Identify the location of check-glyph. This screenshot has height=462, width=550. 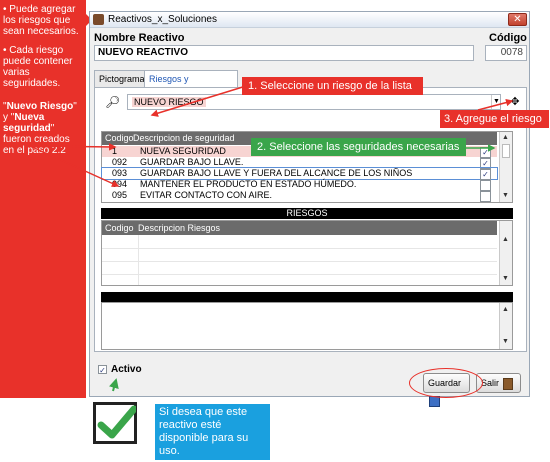
(117, 422).